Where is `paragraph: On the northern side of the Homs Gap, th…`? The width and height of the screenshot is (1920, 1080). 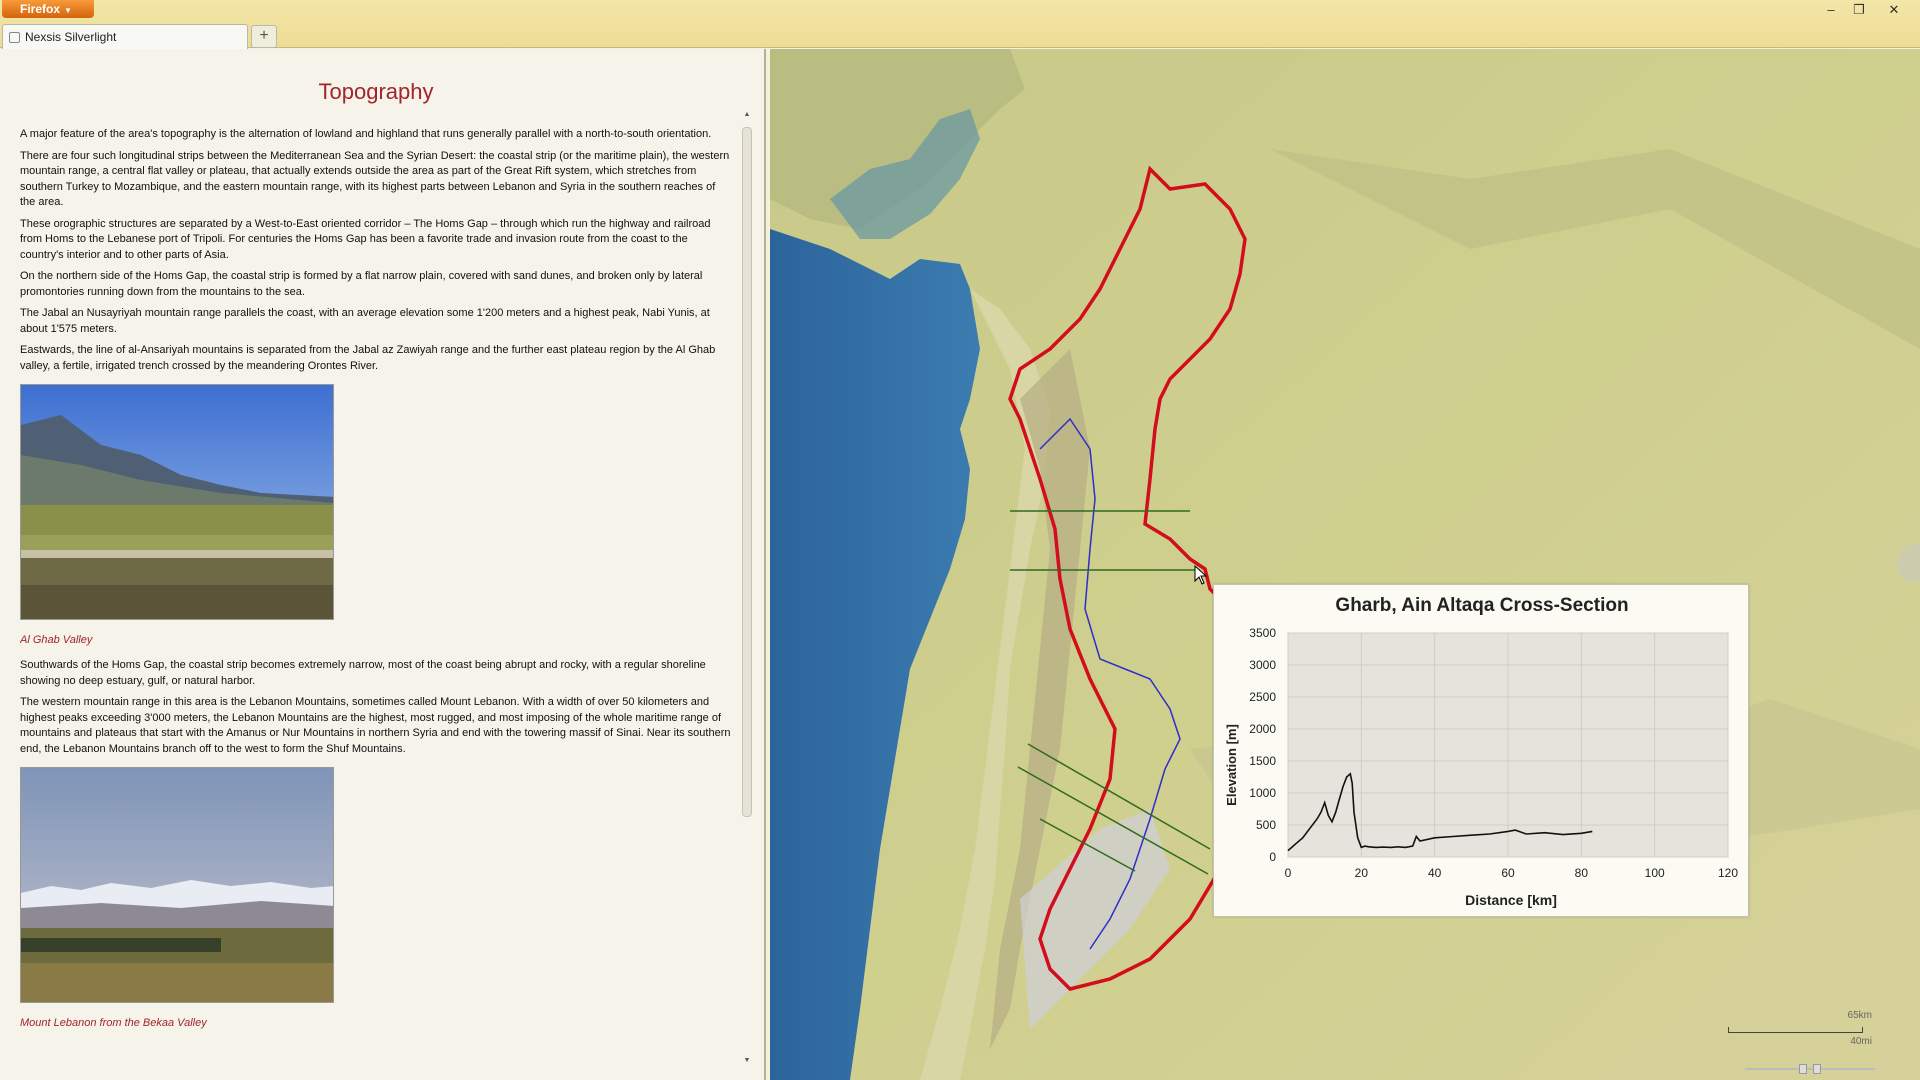
paragraph: On the northern side of the Homs Gap, th… is located at coordinates (361, 284).